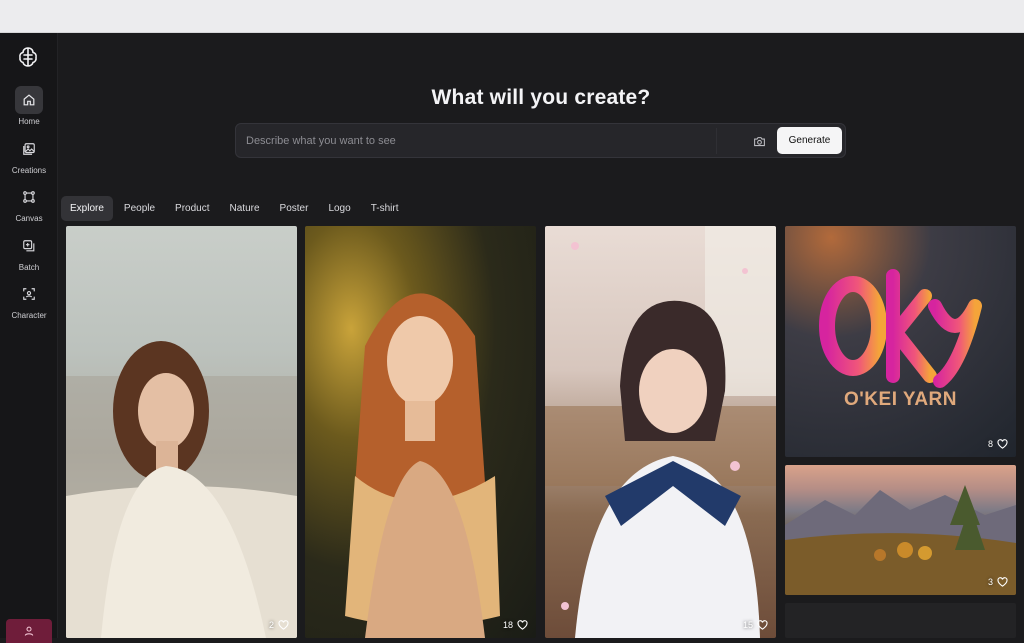 The height and width of the screenshot is (643, 1024). Describe the element at coordinates (900, 620) in the screenshot. I see `gallery-image-partial` at that location.